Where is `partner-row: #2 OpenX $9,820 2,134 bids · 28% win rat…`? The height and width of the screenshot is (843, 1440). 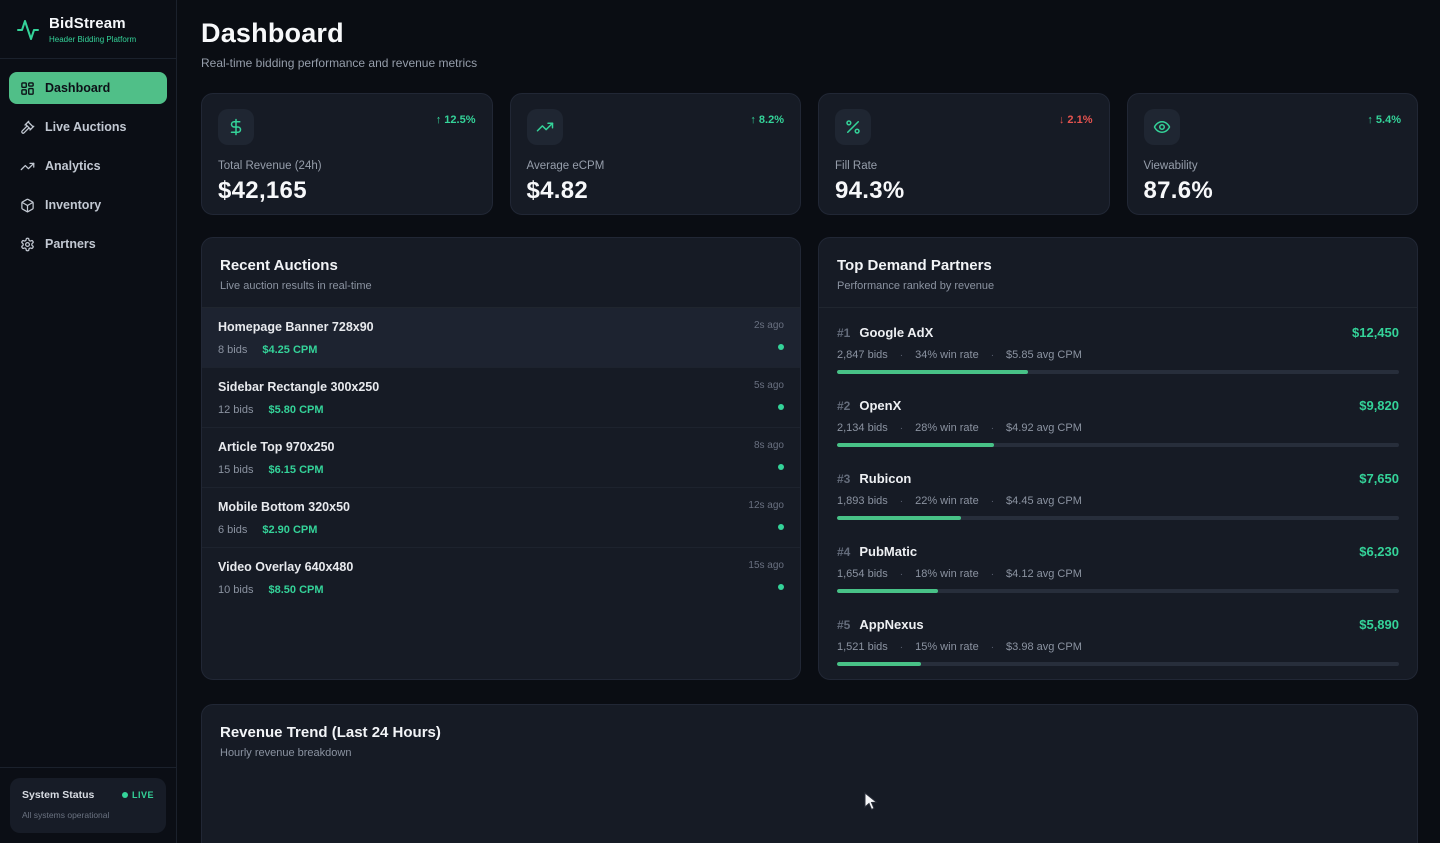
partner-row: #2 OpenX $9,820 2,134 bids · 28% win rat… is located at coordinates (1118, 423).